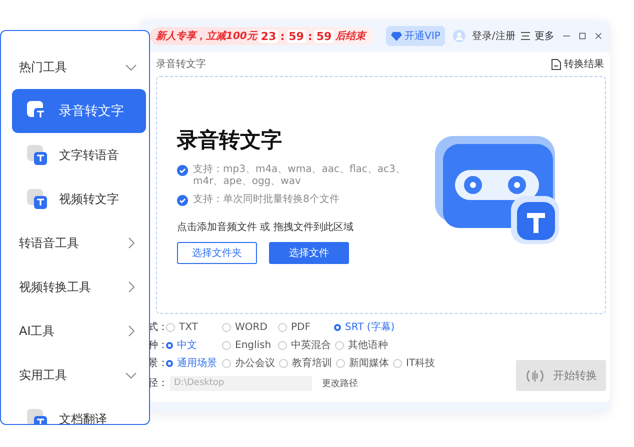 The height and width of the screenshot is (447, 634). I want to click on menu-group: 实用工具, so click(75, 375).